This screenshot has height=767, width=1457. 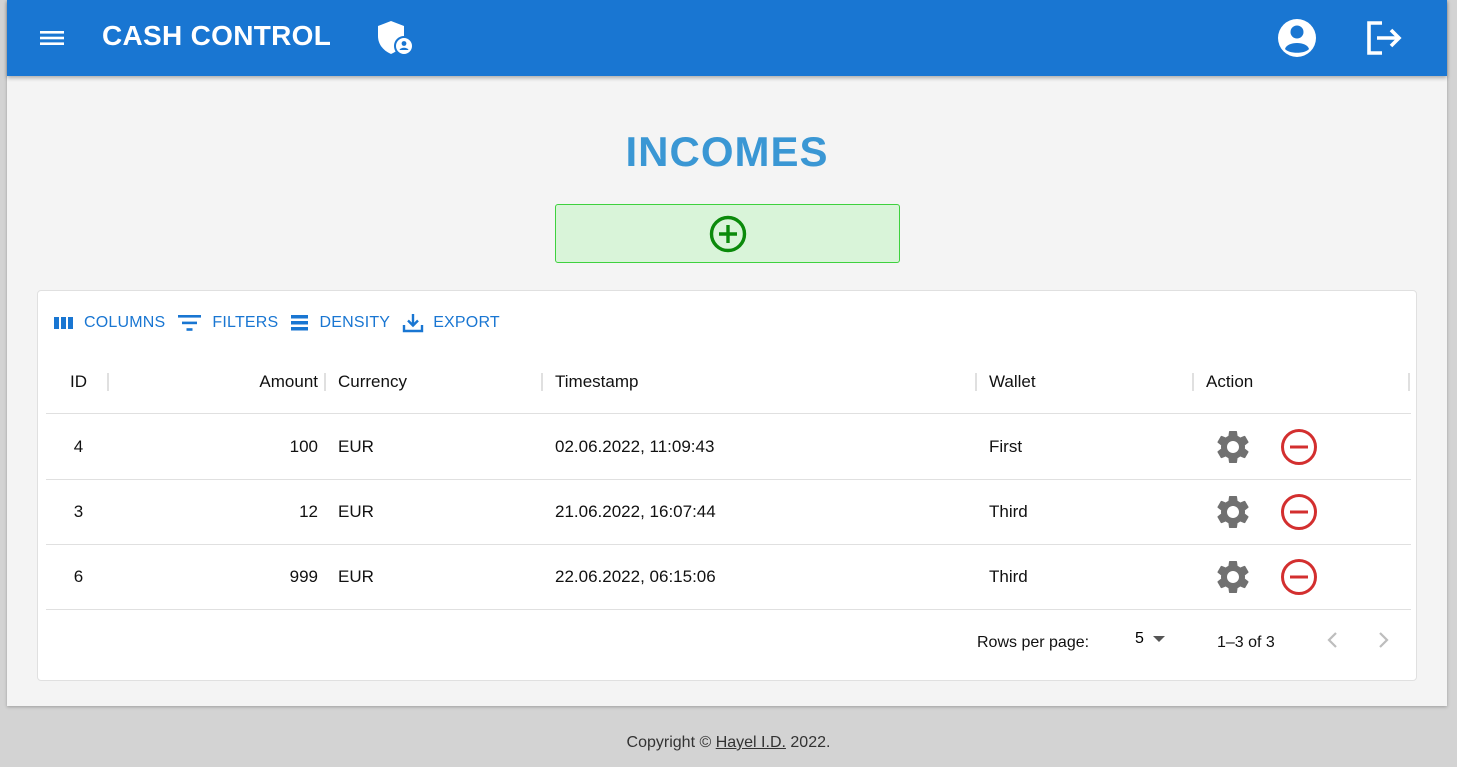 I want to click on cell-id: 4, so click(x=78, y=446).